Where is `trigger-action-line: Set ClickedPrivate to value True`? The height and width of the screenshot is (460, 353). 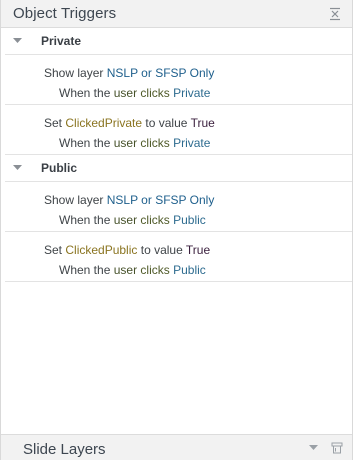 trigger-action-line: Set ClickedPrivate to value True is located at coordinates (198, 123).